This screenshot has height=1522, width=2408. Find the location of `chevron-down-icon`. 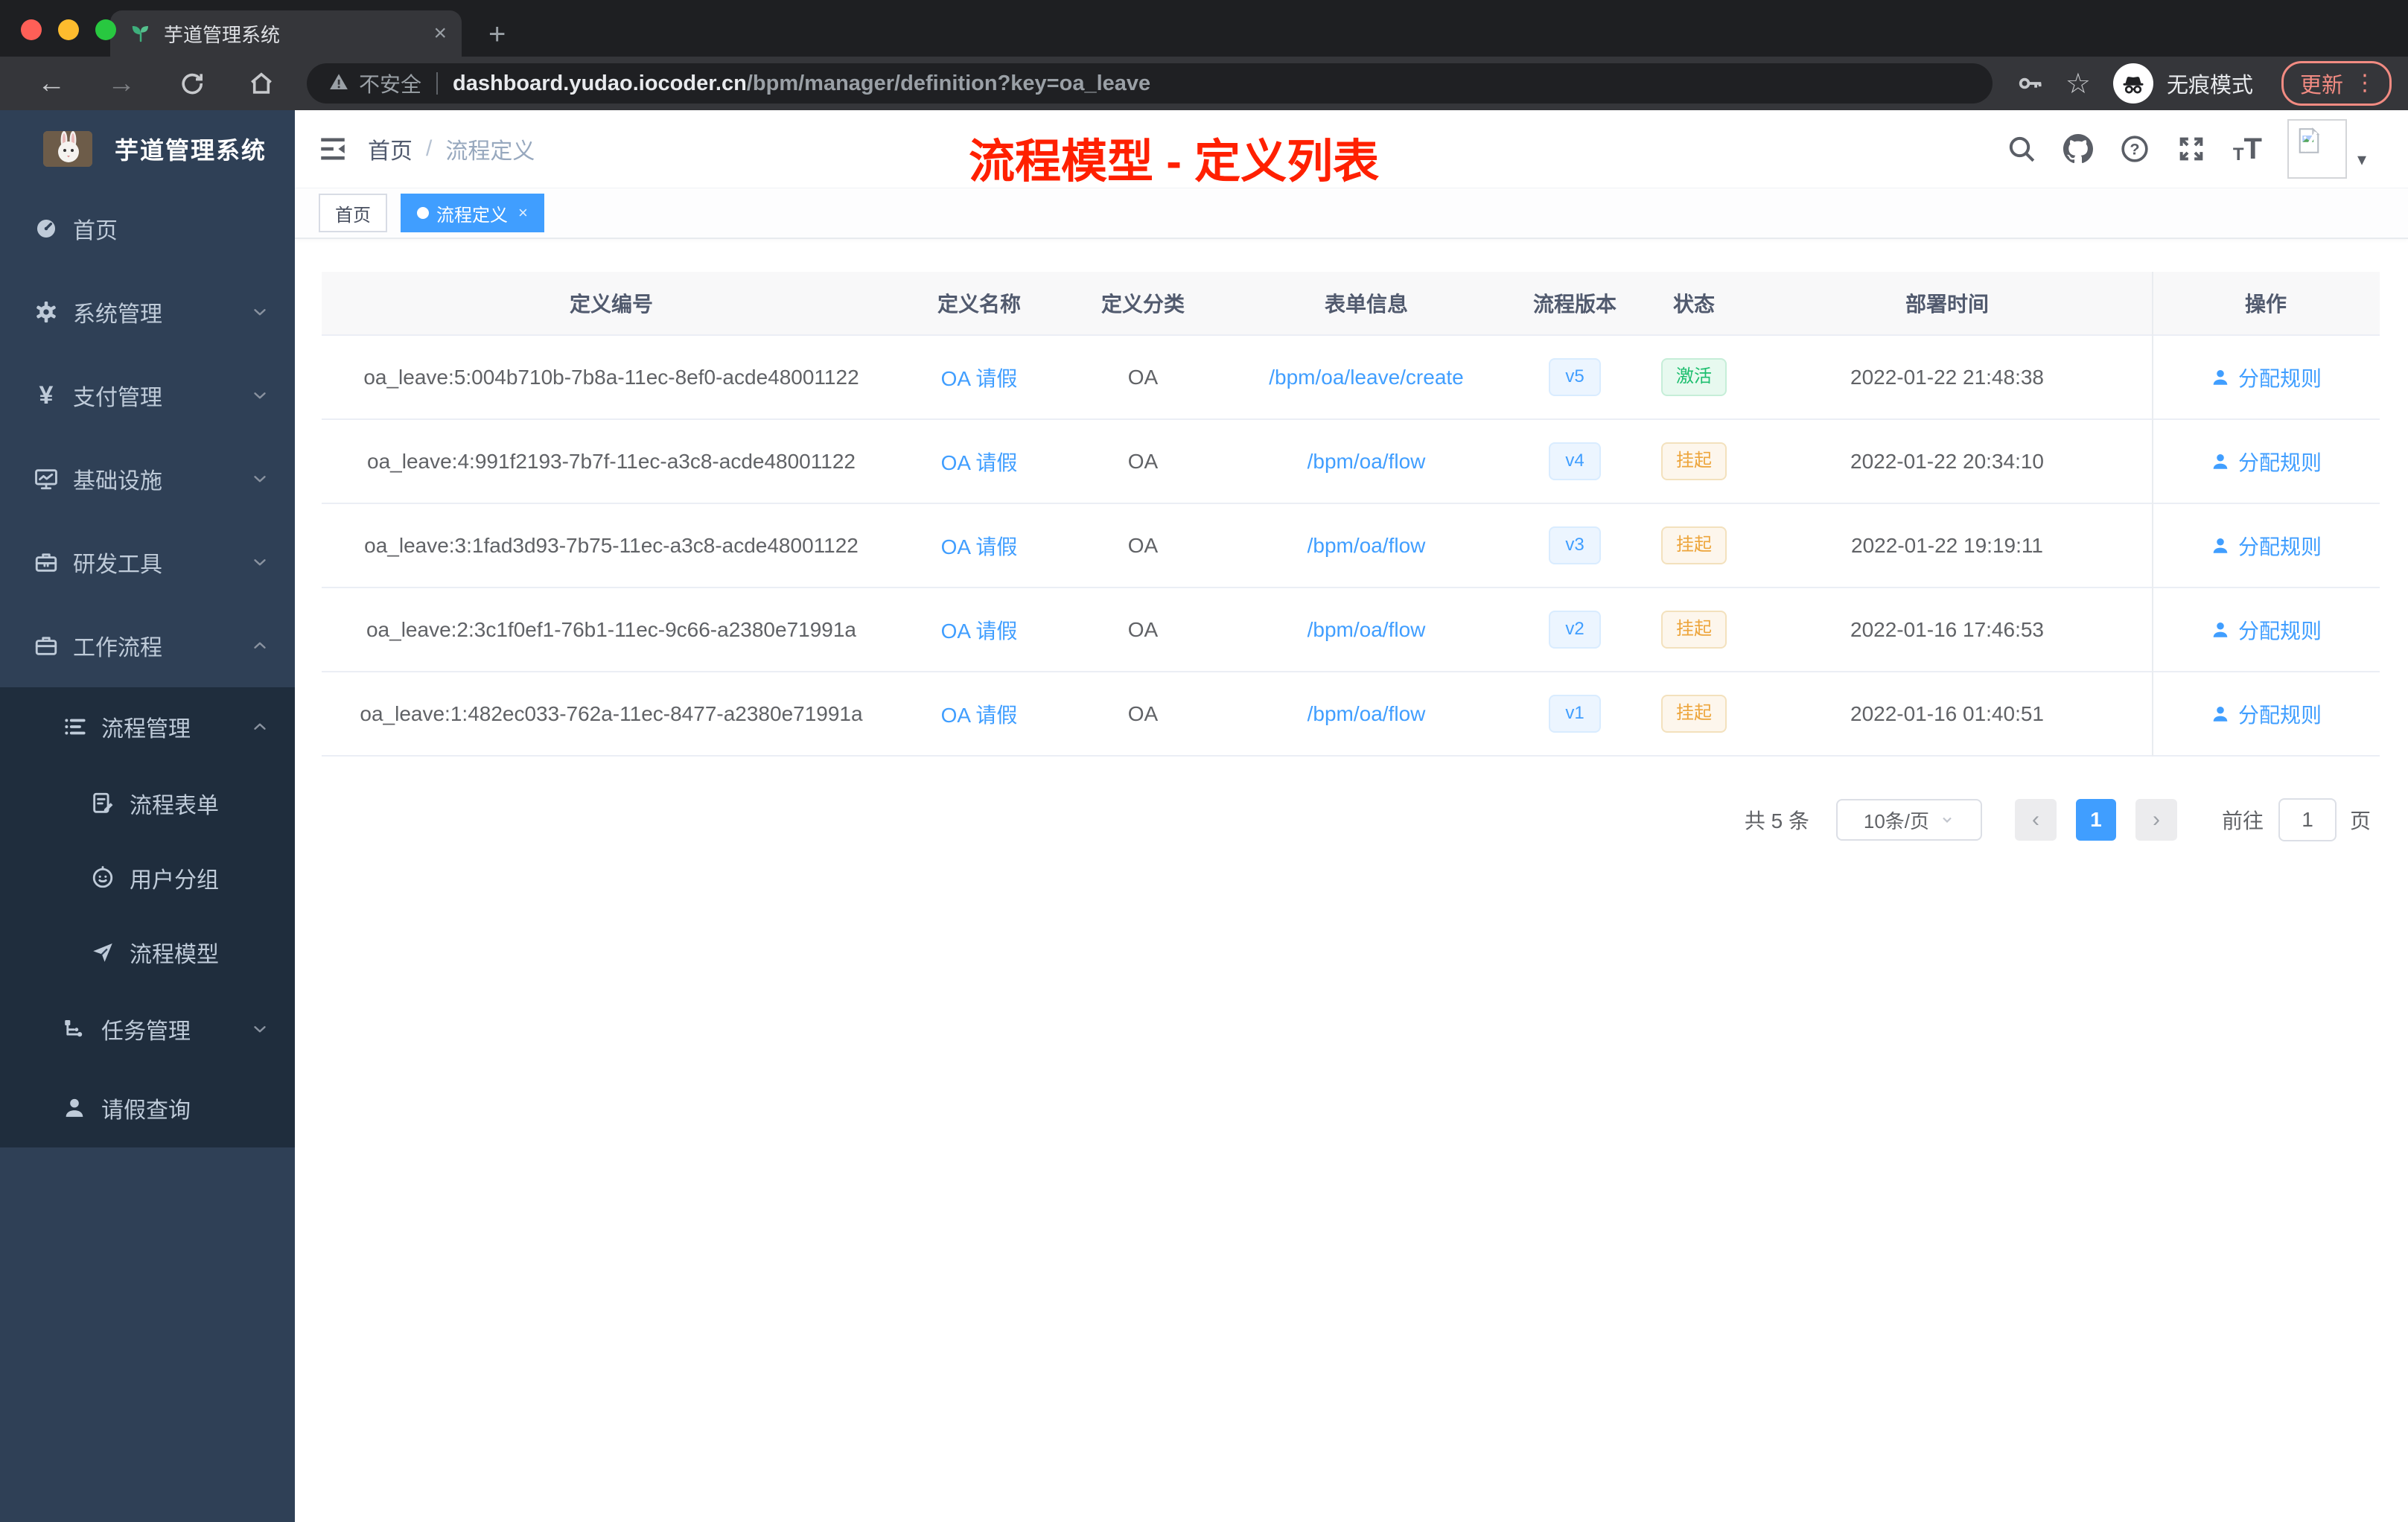

chevron-down-icon is located at coordinates (260, 562).